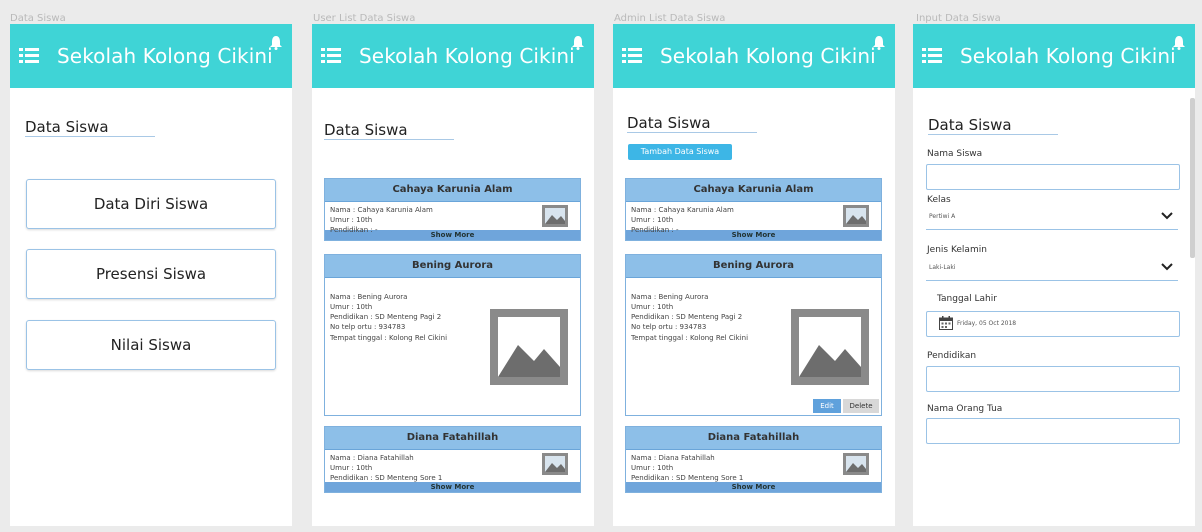 The image size is (1202, 532). What do you see at coordinates (1053, 177) in the screenshot?
I see `nama-siswa-input` at bounding box center [1053, 177].